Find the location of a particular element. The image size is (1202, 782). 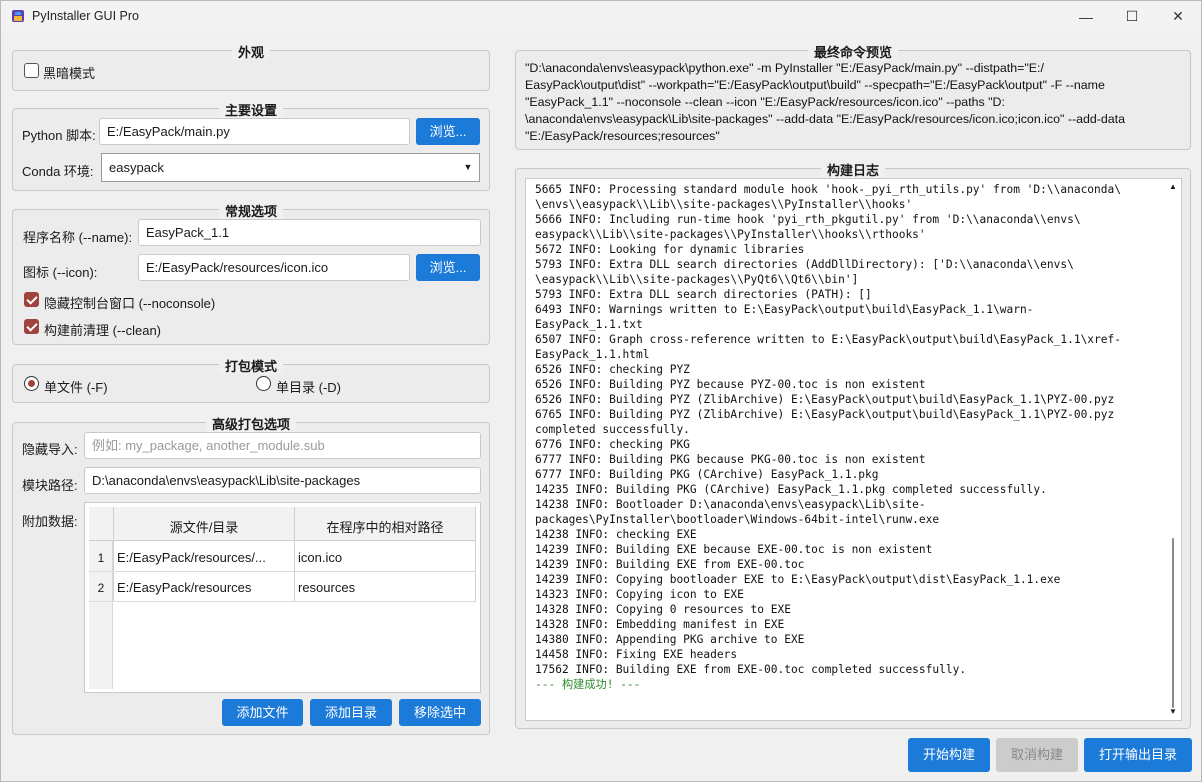

app-logo-icon is located at coordinates (18, 16).